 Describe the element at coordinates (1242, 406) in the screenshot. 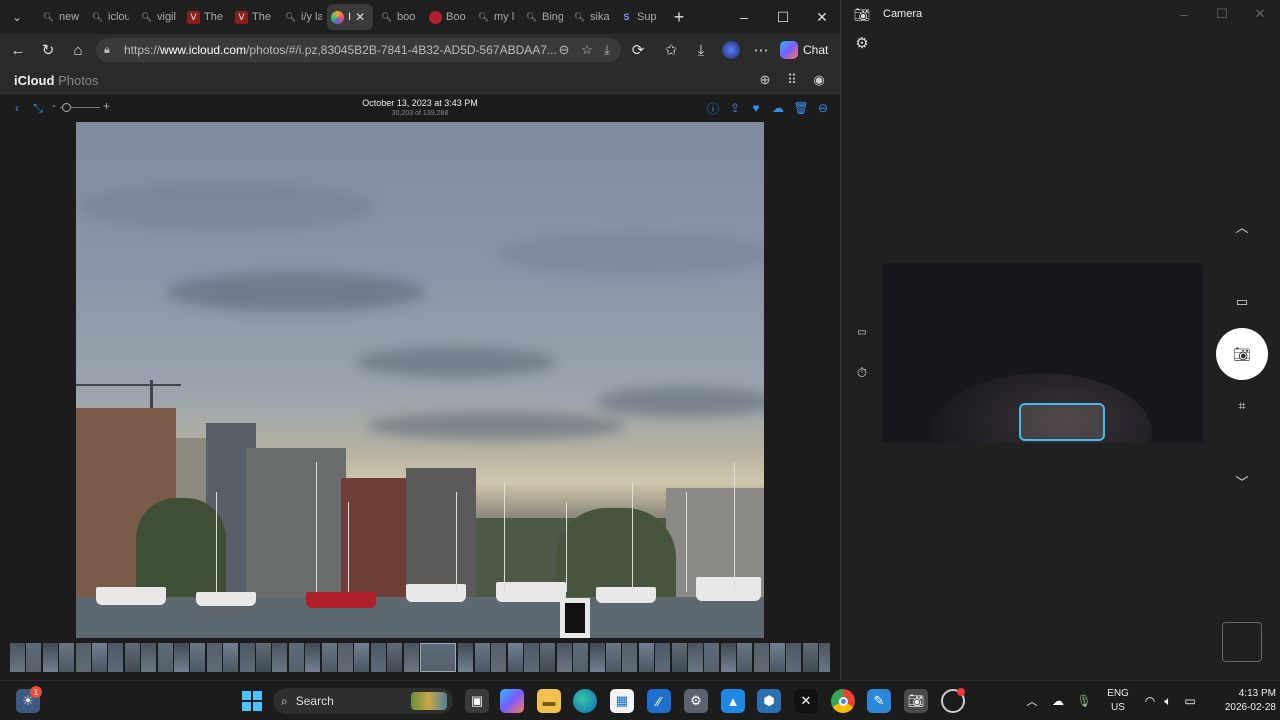

I see `qr-scan-icon: ⌗` at that location.